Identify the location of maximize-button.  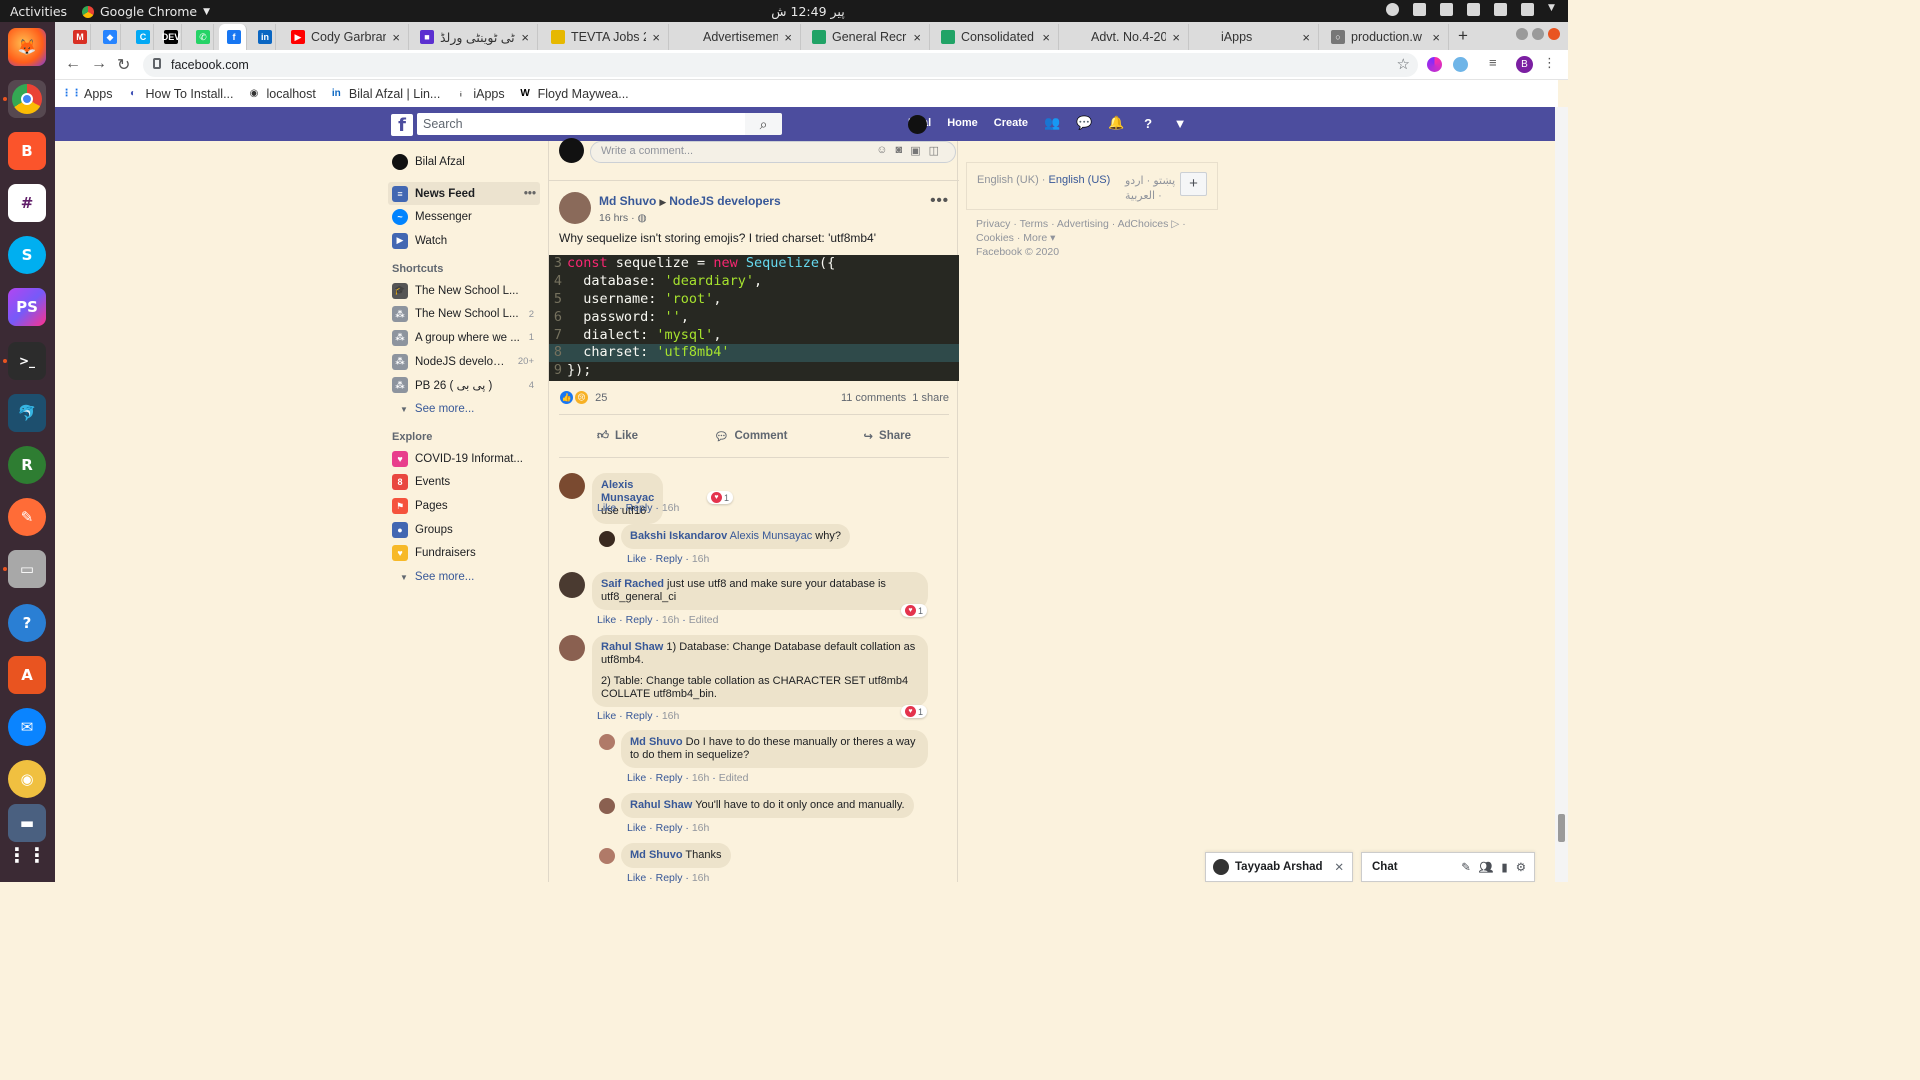
(1538, 34).